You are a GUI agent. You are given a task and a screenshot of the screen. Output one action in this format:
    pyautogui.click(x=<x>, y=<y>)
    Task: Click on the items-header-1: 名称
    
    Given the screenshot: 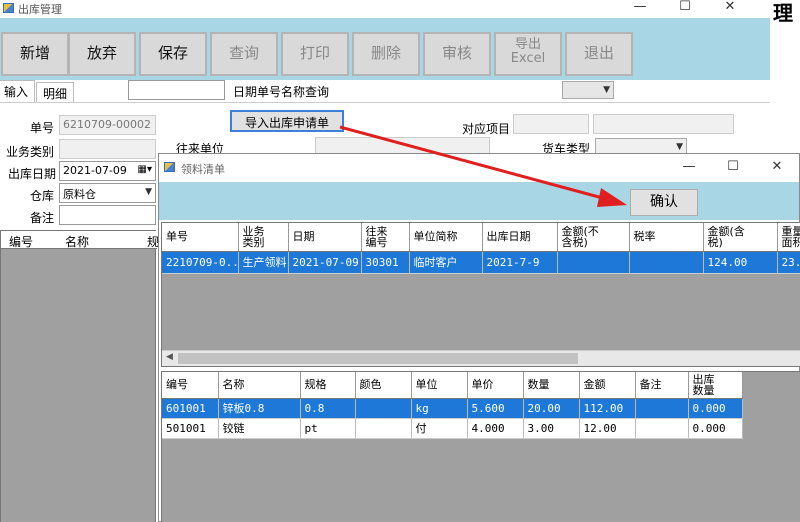 What is the action you would take?
    pyautogui.click(x=259, y=385)
    